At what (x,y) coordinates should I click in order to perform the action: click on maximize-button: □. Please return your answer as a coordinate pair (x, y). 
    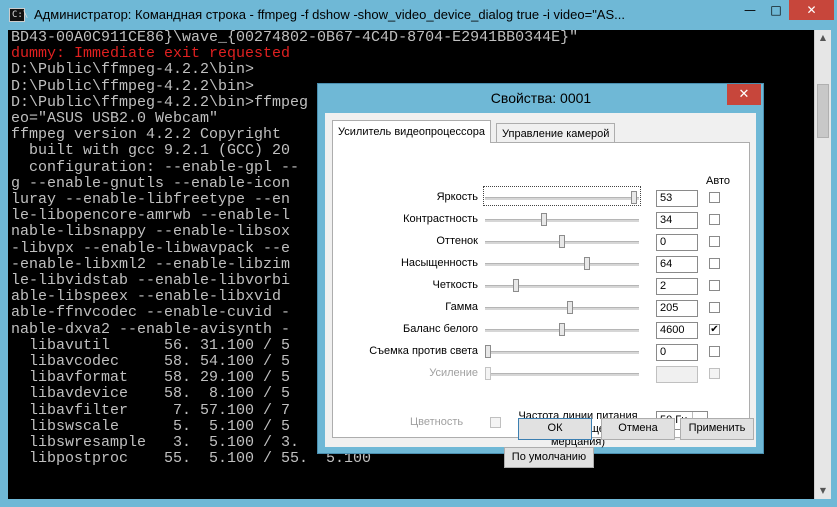
    Looking at the image, I should click on (776, 10).